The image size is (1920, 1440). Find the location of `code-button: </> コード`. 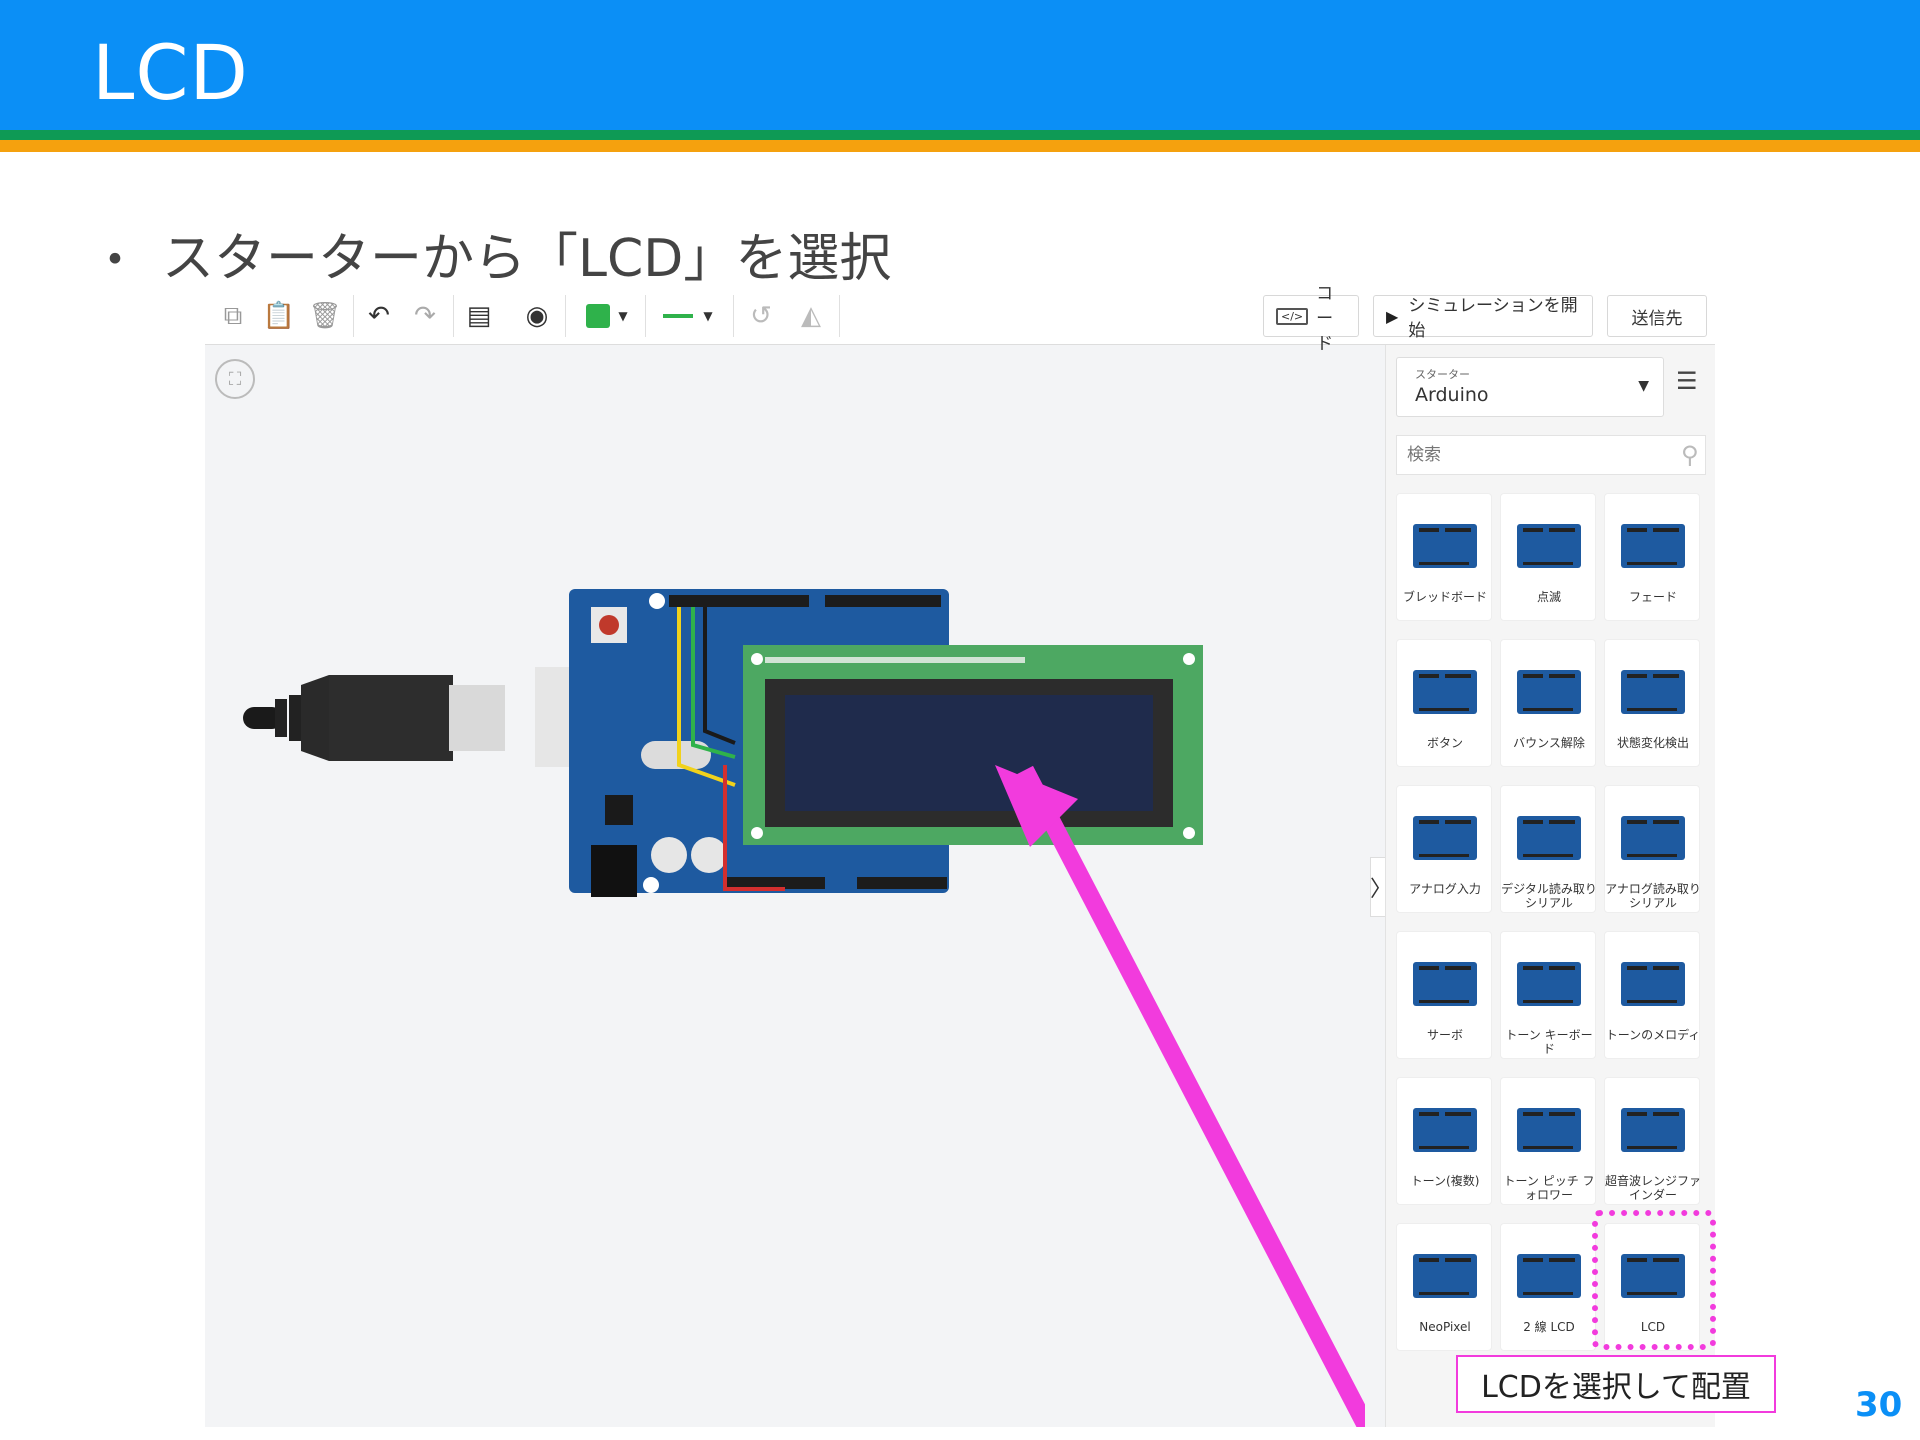

code-button: </> コード is located at coordinates (1311, 320).